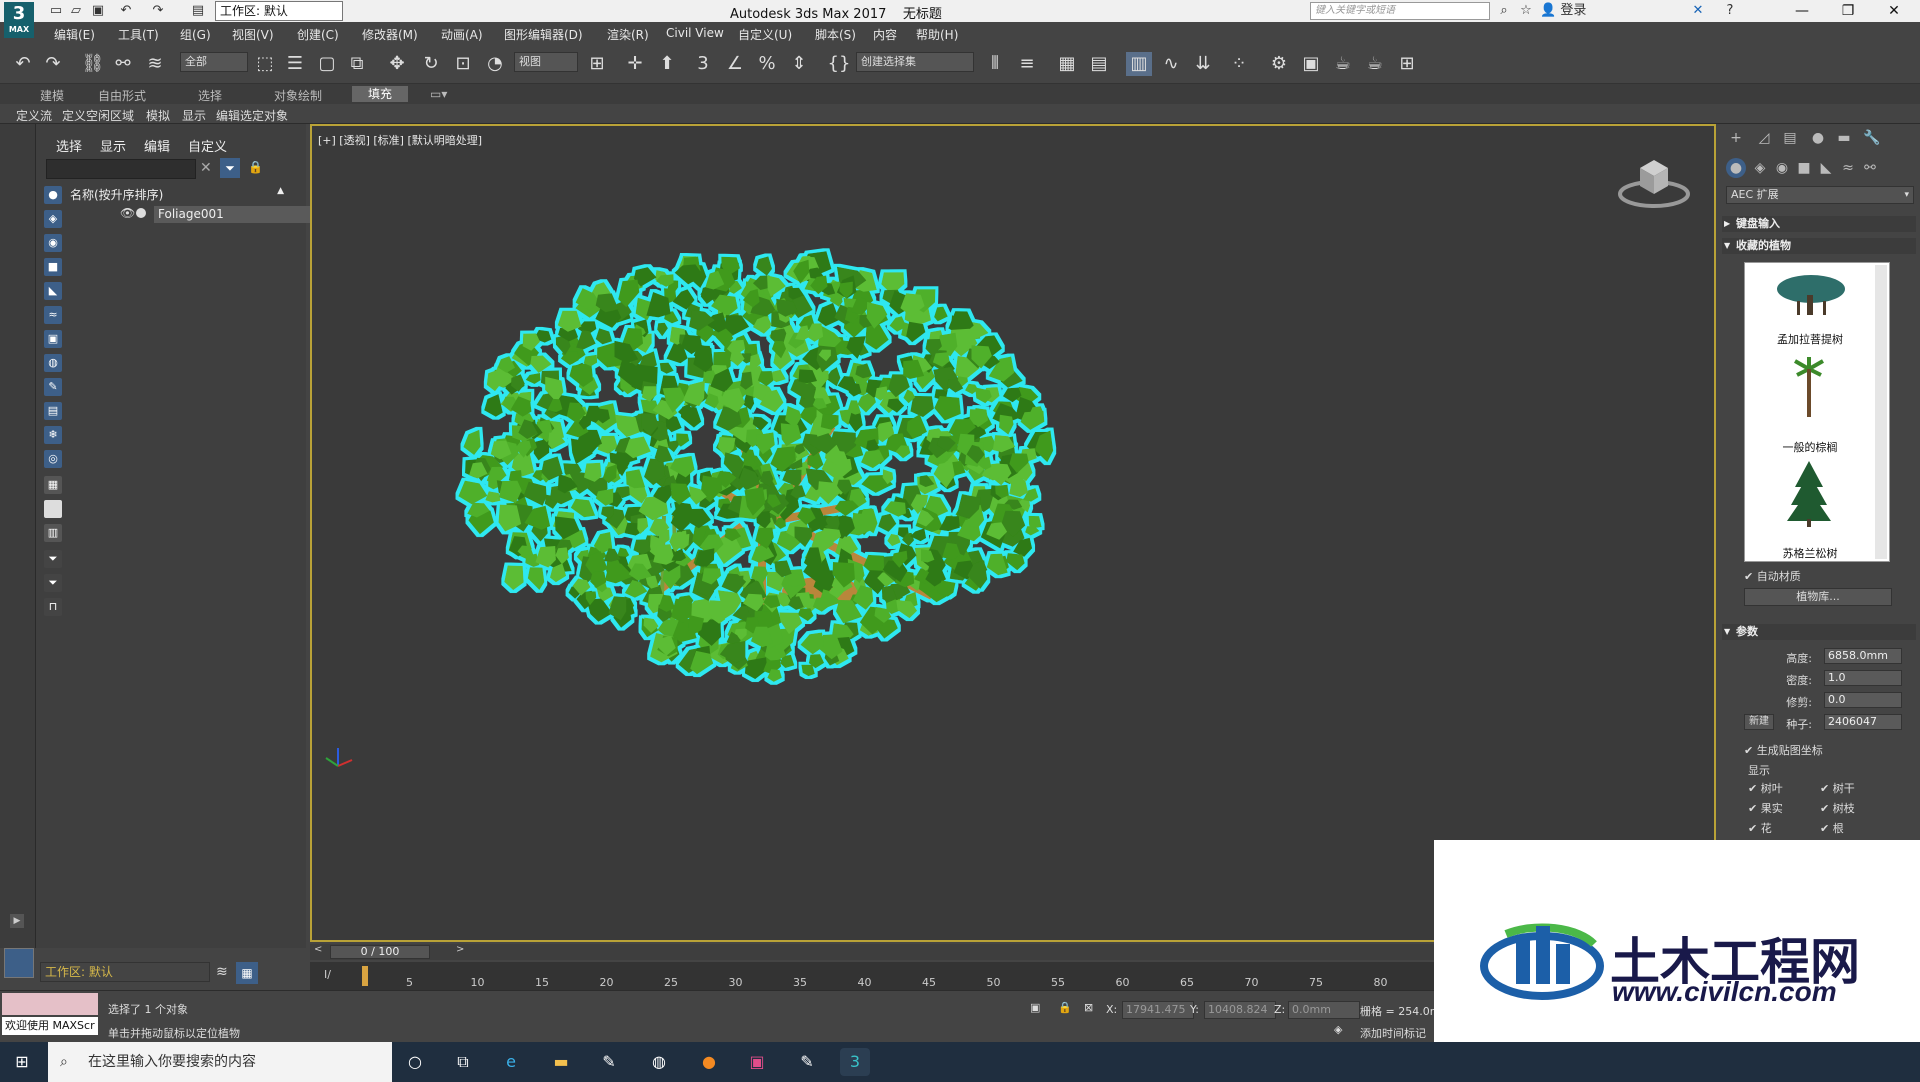  Describe the element at coordinates (757, 1062) in the screenshot. I see `photo-app-icon: ▣` at that location.